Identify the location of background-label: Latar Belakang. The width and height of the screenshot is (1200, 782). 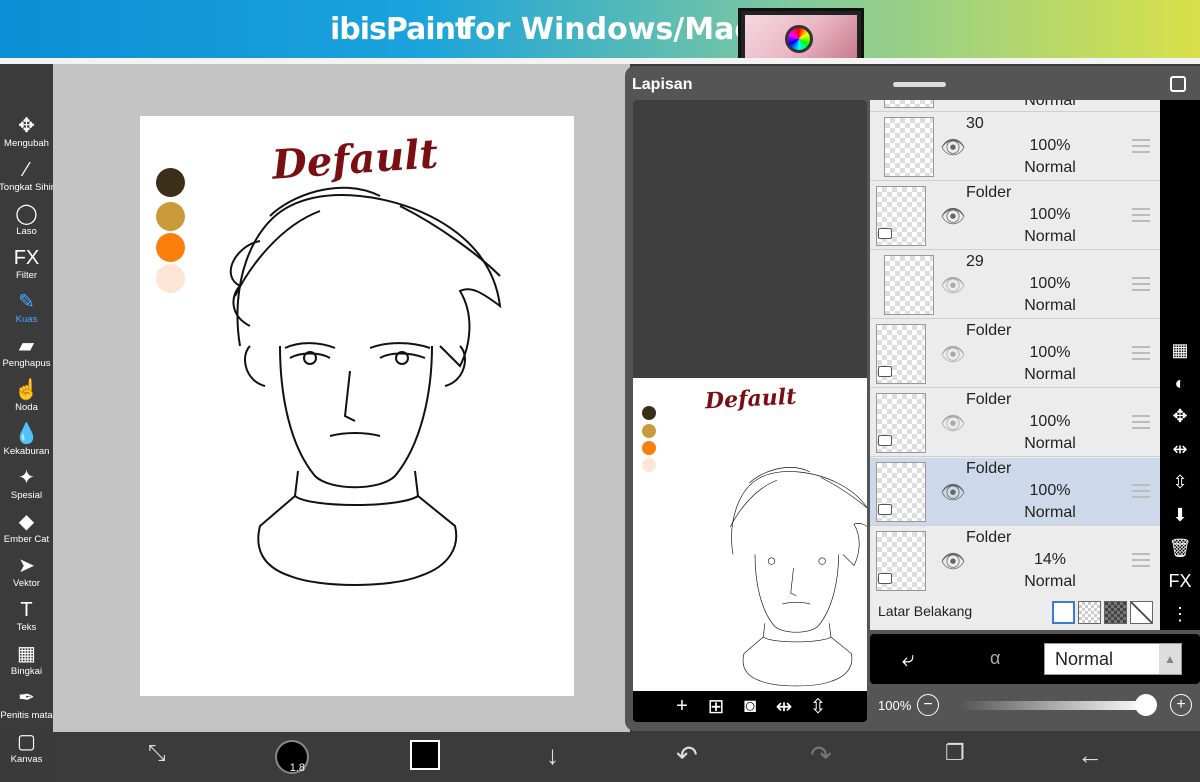
(925, 611).